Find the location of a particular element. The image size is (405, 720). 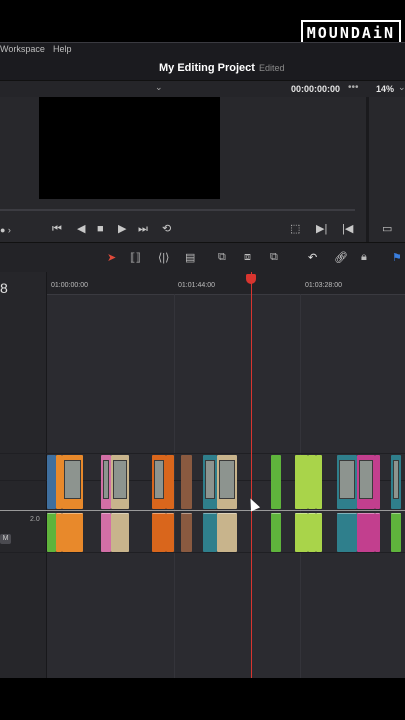

timeline-toolbar: ➤ ⟦⟧ ⟨|⟩ ▤ ⧉ ⧈ ⧉ ↶ 🔗︎ 🔒︎ ⚑ is located at coordinates (202, 257).